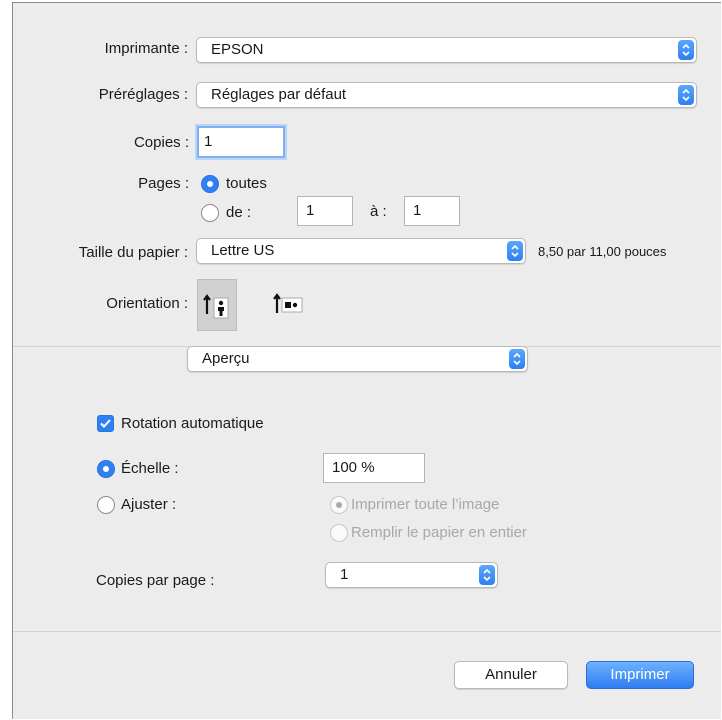  I want to click on fit-label: Ajuster :, so click(149, 504).